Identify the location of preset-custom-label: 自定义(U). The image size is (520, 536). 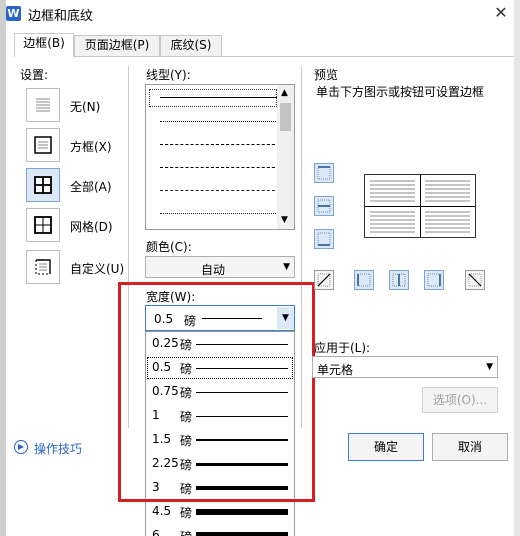
(97, 268).